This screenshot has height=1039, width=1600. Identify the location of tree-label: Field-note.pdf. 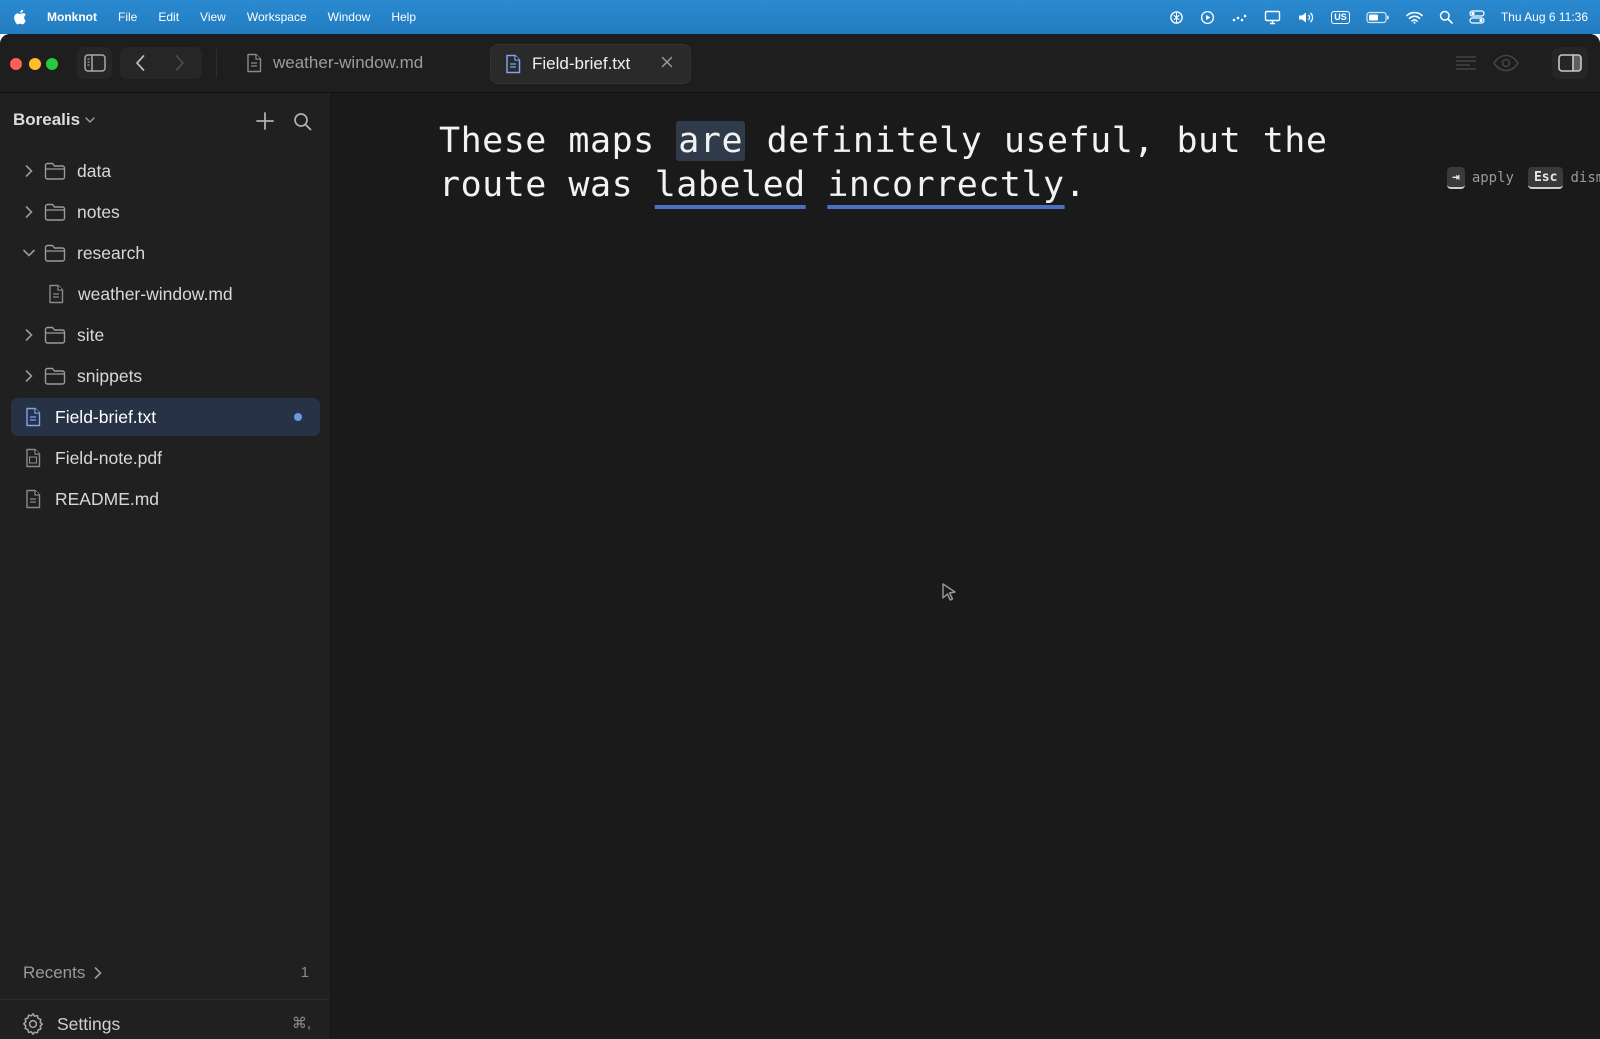
(109, 457).